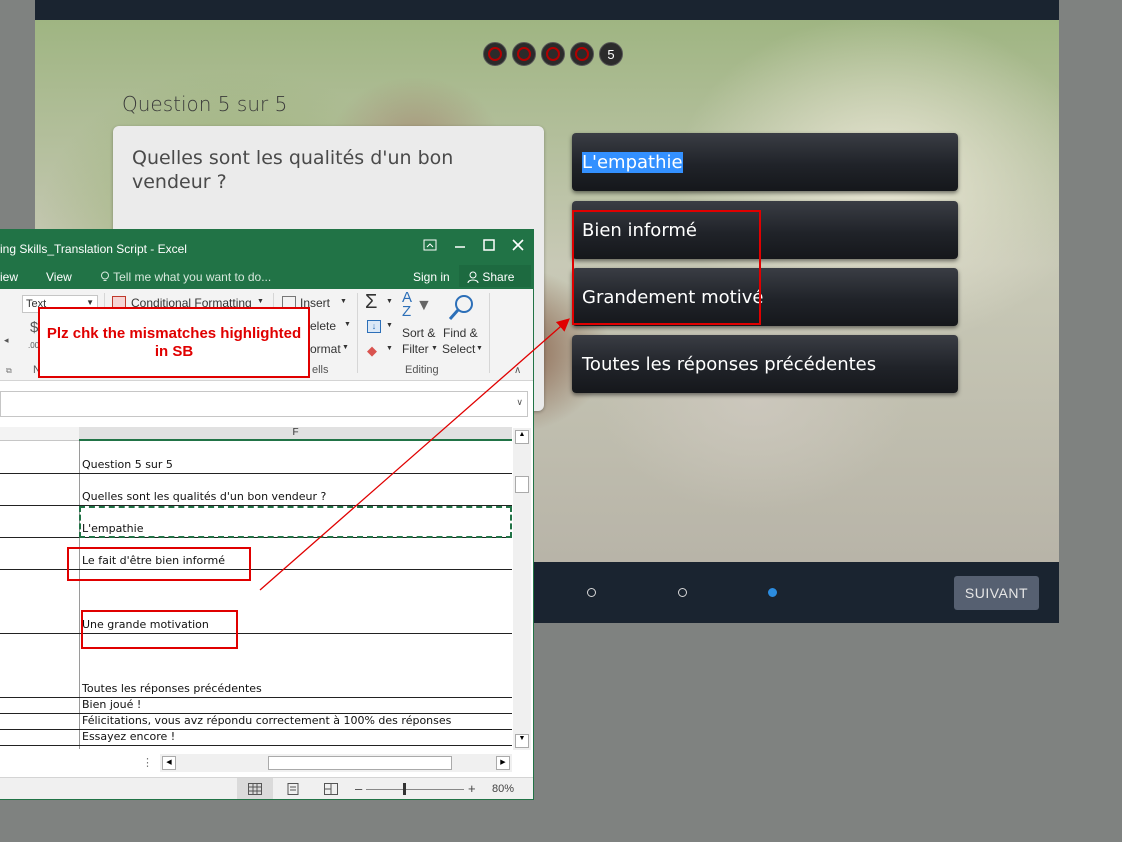 The width and height of the screenshot is (1122, 842). What do you see at coordinates (374, 326) in the screenshot?
I see `fill-icon: ↓` at bounding box center [374, 326].